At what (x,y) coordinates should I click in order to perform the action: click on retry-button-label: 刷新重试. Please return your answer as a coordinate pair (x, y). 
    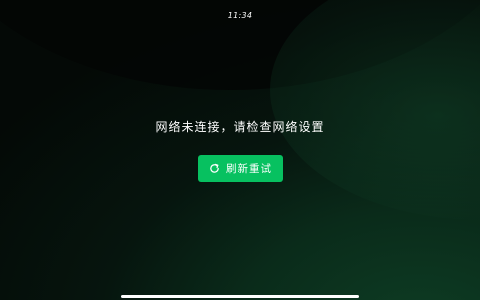
    Looking at the image, I should click on (249, 169).